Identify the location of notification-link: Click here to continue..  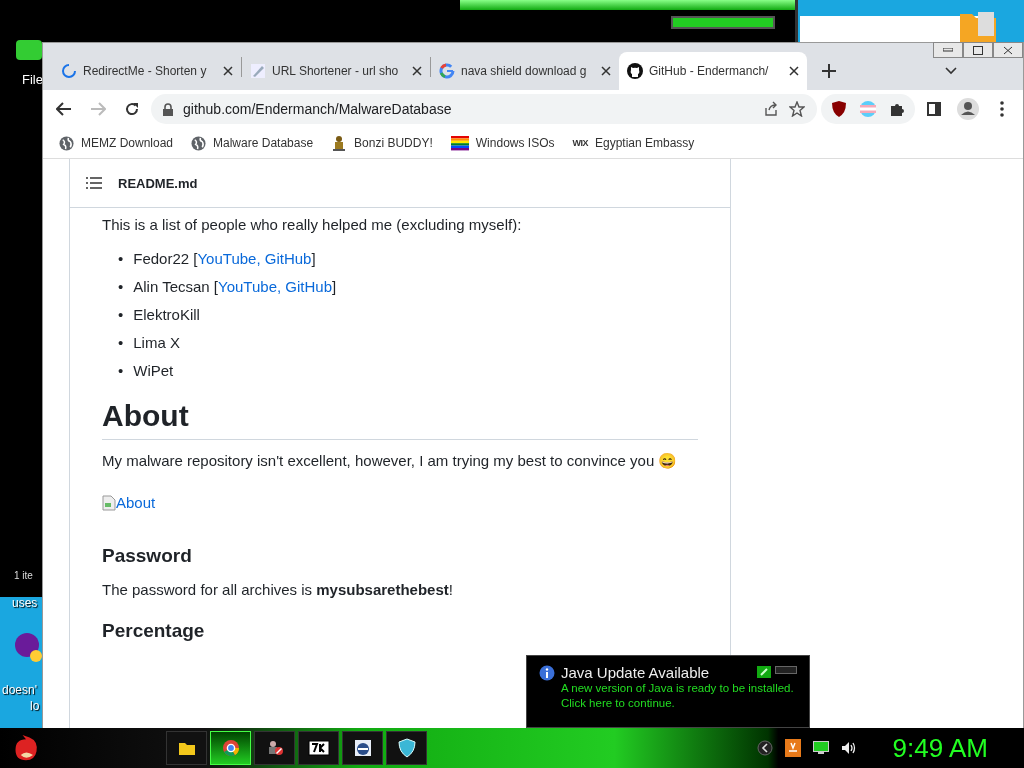
(679, 703).